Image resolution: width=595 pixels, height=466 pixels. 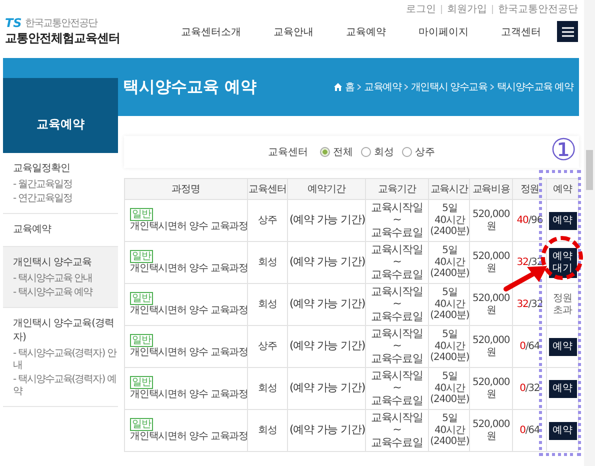 What do you see at coordinates (525, 278) in the screenshot?
I see `pointer-arrow` at bounding box center [525, 278].